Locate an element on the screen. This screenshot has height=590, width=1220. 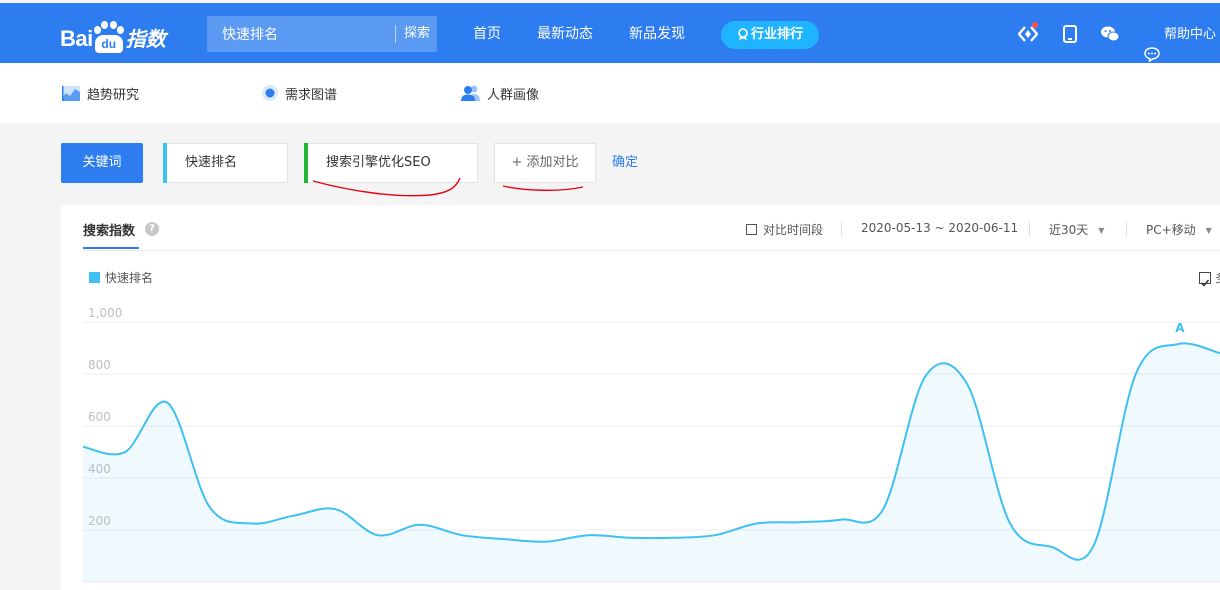
y-tick-label: 600 is located at coordinates (99, 417).